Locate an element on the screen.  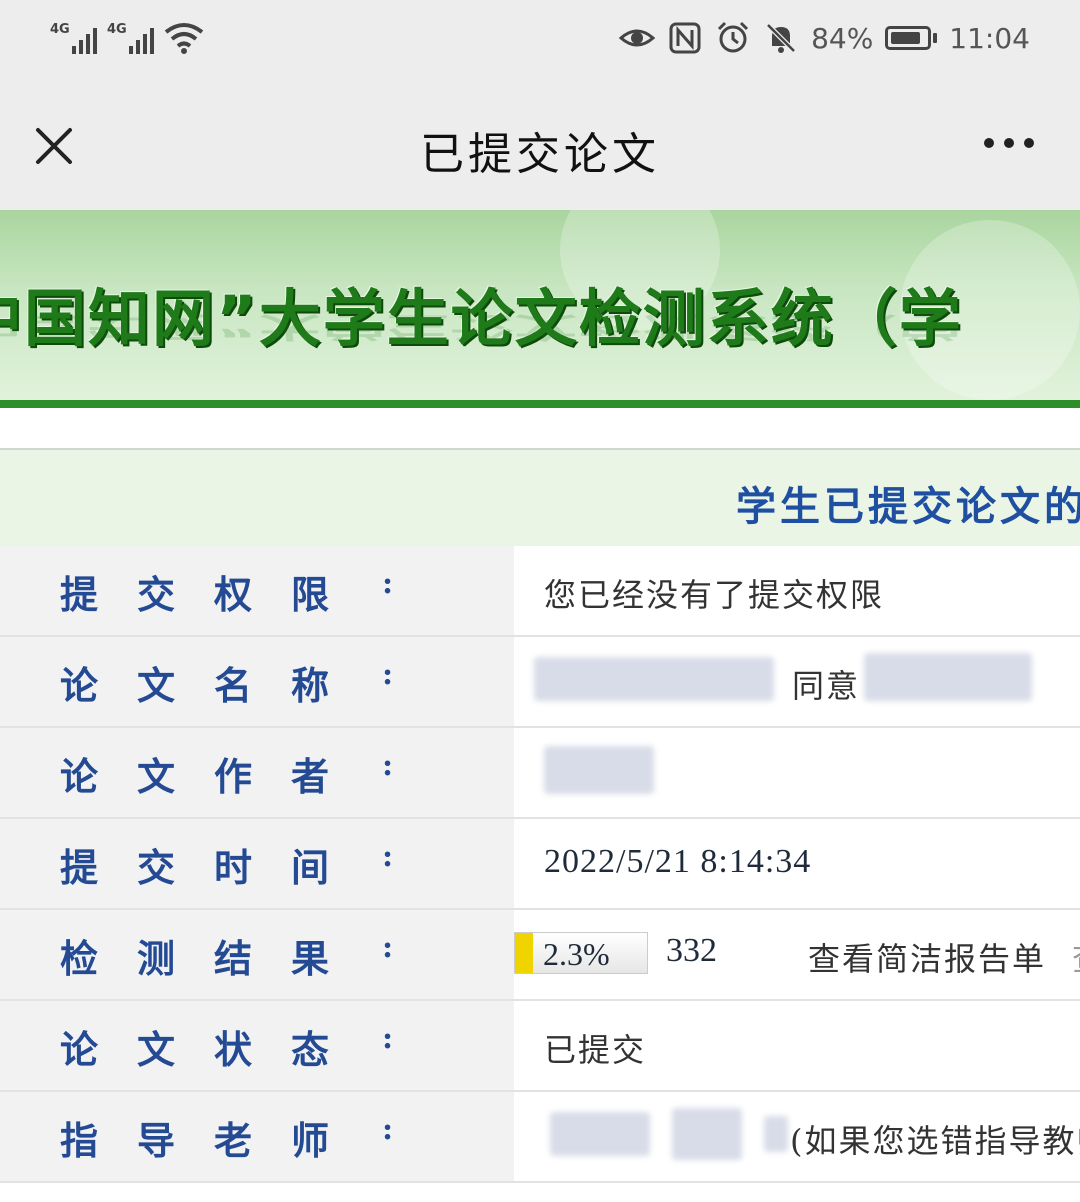
label-cell: 论文名称 : is located at coordinates (257, 681).